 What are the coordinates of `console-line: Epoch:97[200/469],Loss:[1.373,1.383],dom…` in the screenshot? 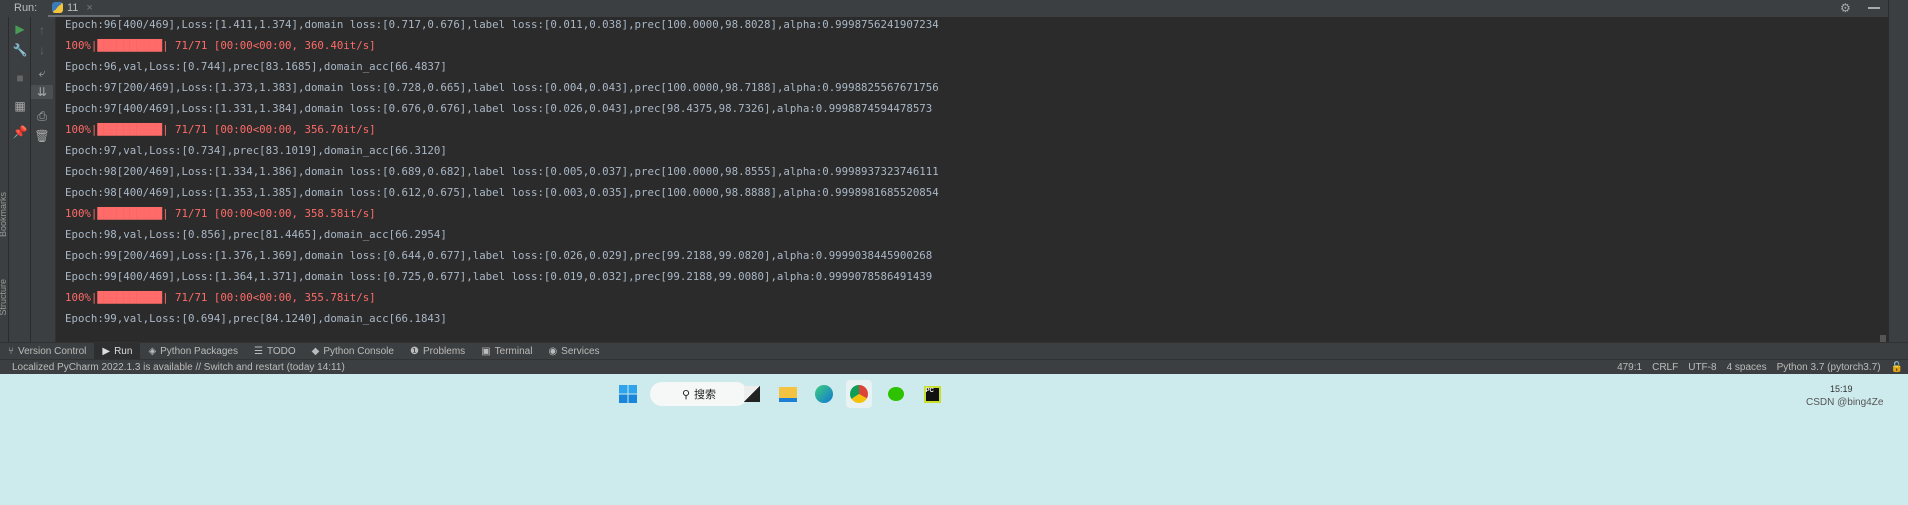 It's located at (502, 87).